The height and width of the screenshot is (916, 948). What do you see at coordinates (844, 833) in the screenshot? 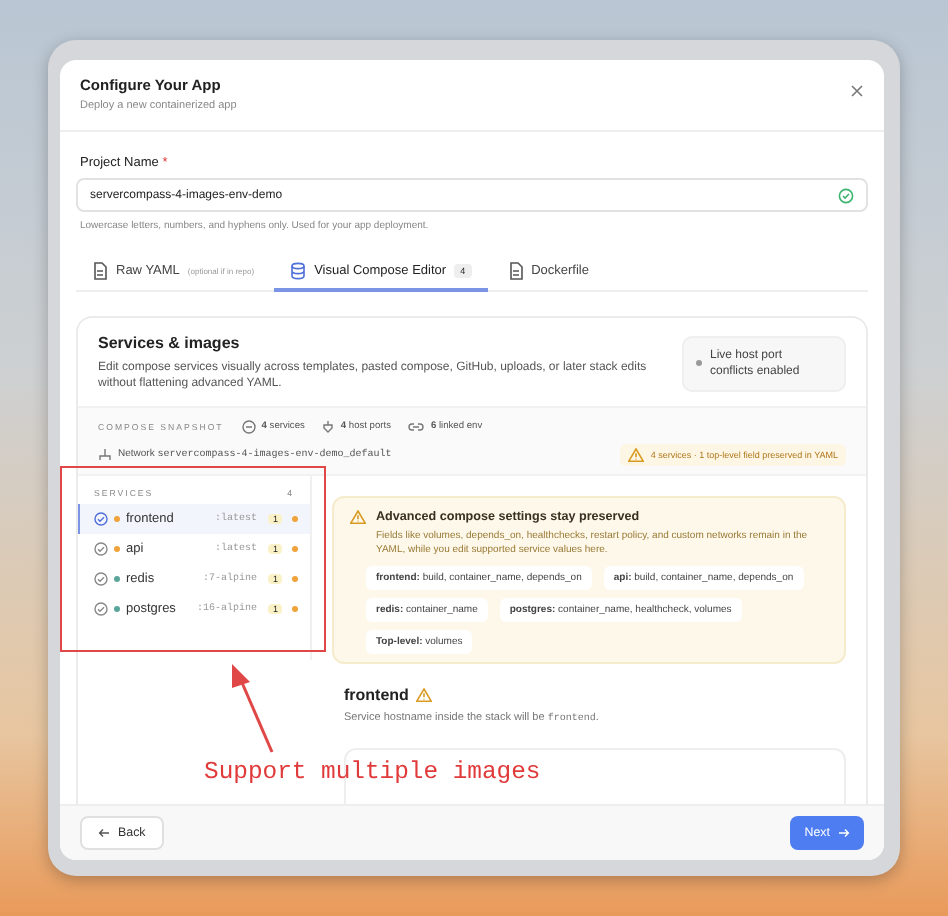
I see `arrow-right-icon` at bounding box center [844, 833].